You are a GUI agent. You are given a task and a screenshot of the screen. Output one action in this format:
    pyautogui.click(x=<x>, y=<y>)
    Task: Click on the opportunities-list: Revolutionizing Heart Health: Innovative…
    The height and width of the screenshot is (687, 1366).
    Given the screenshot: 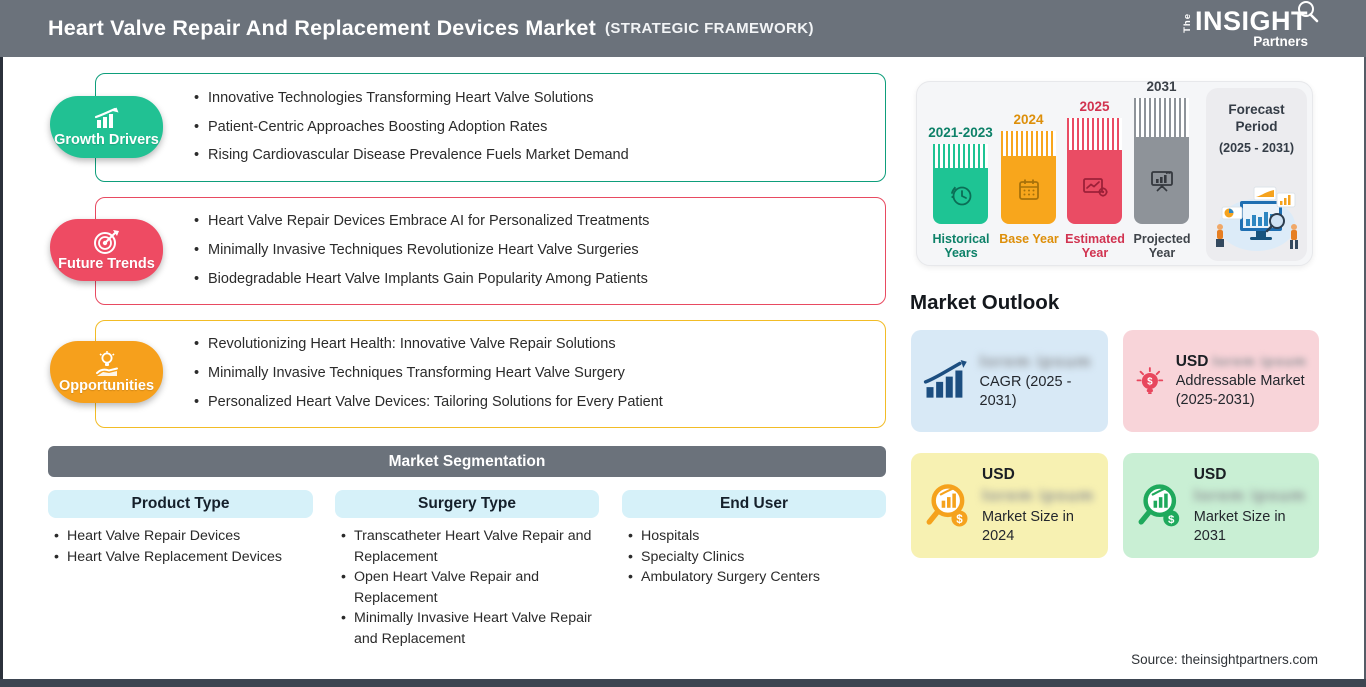 What is the action you would take?
    pyautogui.click(x=490, y=374)
    